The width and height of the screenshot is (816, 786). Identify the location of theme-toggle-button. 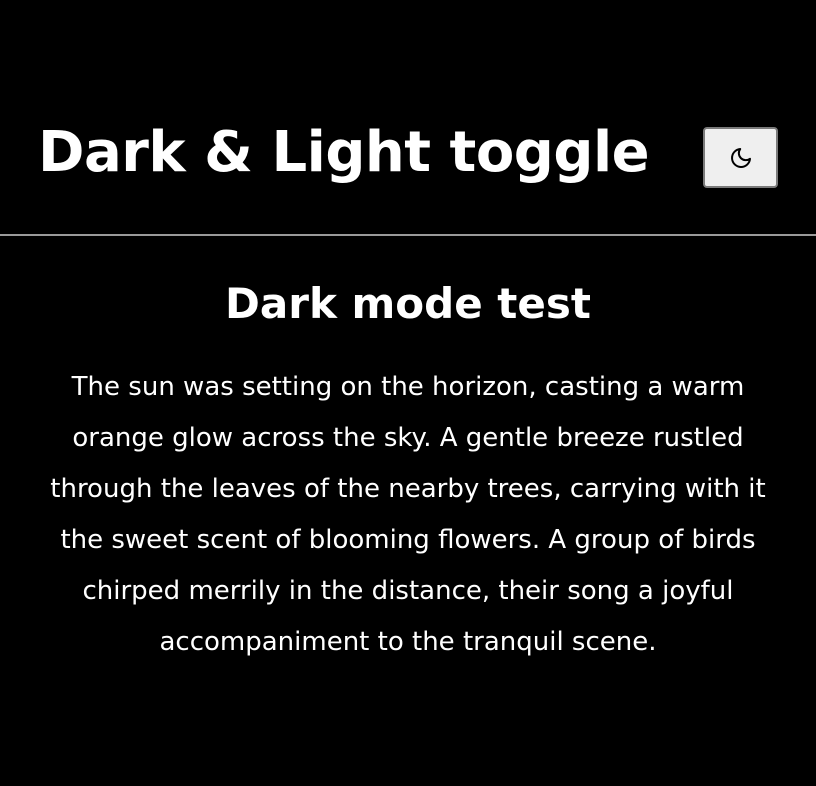
(740, 157).